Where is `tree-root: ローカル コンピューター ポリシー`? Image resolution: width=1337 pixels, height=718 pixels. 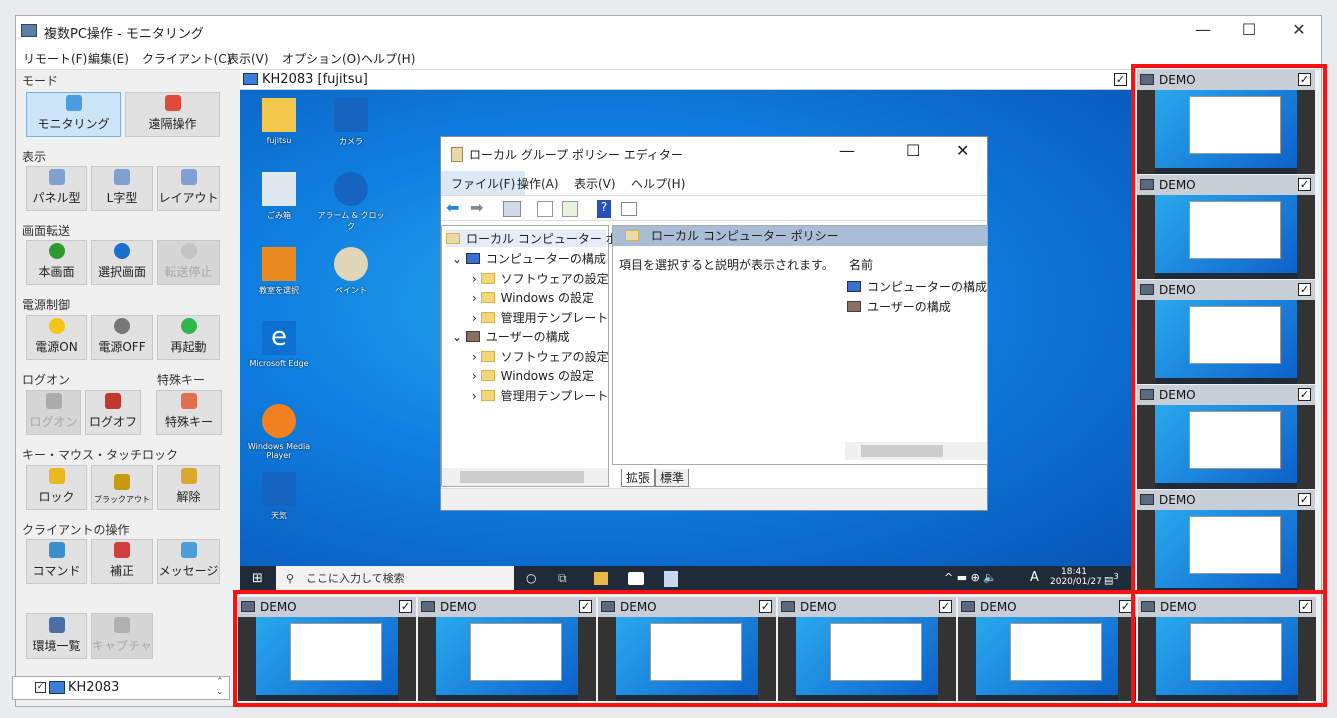
tree-root: ローカル コンピューター ポリシー is located at coordinates (550, 238).